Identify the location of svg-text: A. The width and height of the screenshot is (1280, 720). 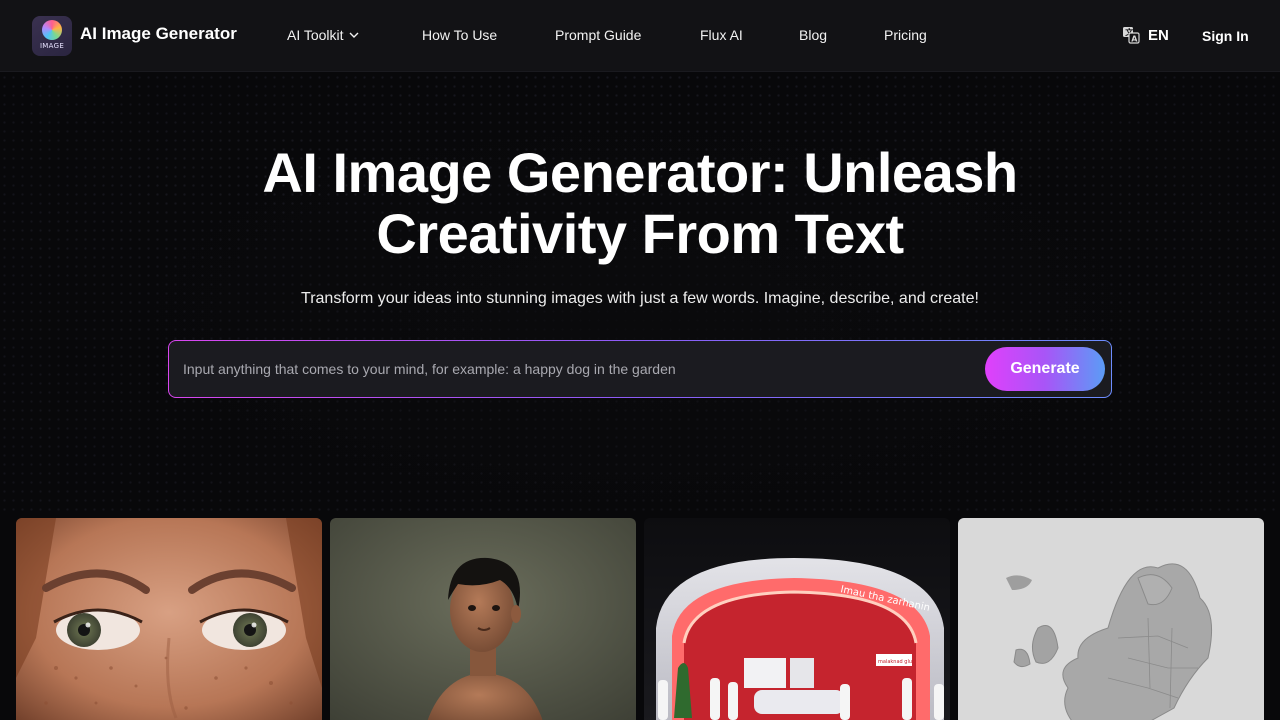
(1134, 39).